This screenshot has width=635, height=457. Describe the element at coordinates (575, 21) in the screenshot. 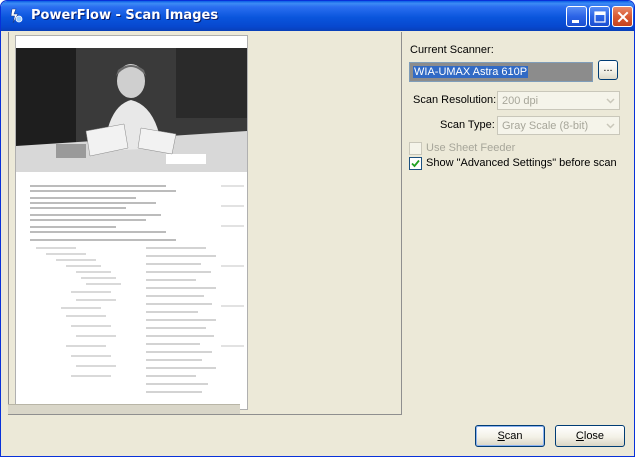

I see `minimize-icon` at that location.